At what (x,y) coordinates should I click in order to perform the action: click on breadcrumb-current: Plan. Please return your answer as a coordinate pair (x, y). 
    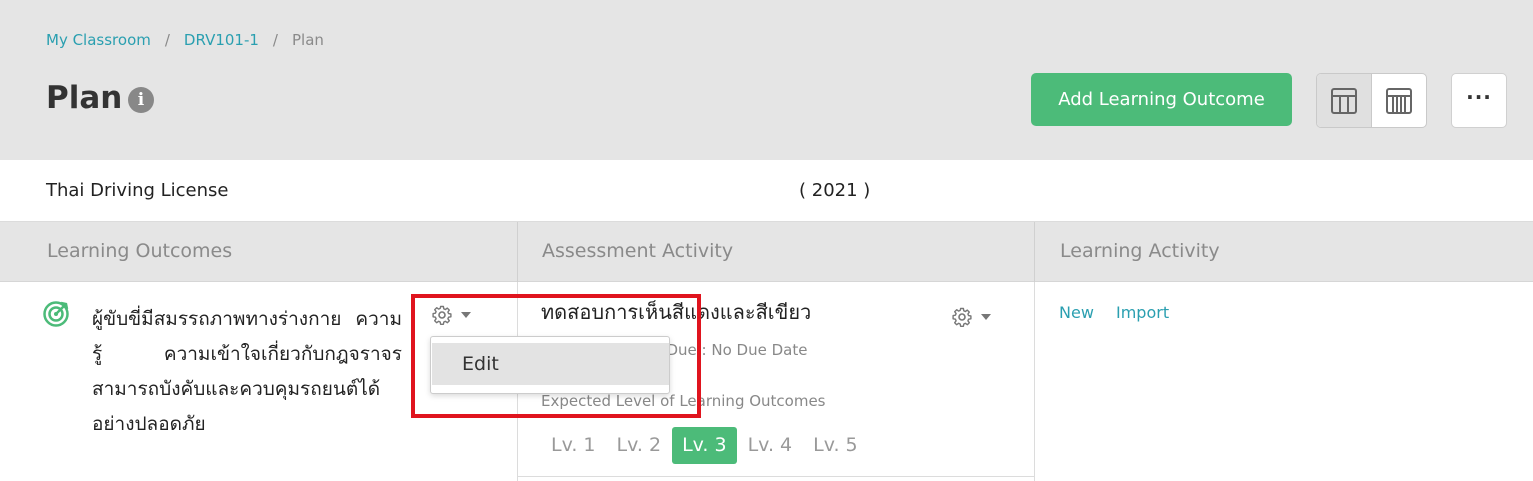
    Looking at the image, I should click on (307, 40).